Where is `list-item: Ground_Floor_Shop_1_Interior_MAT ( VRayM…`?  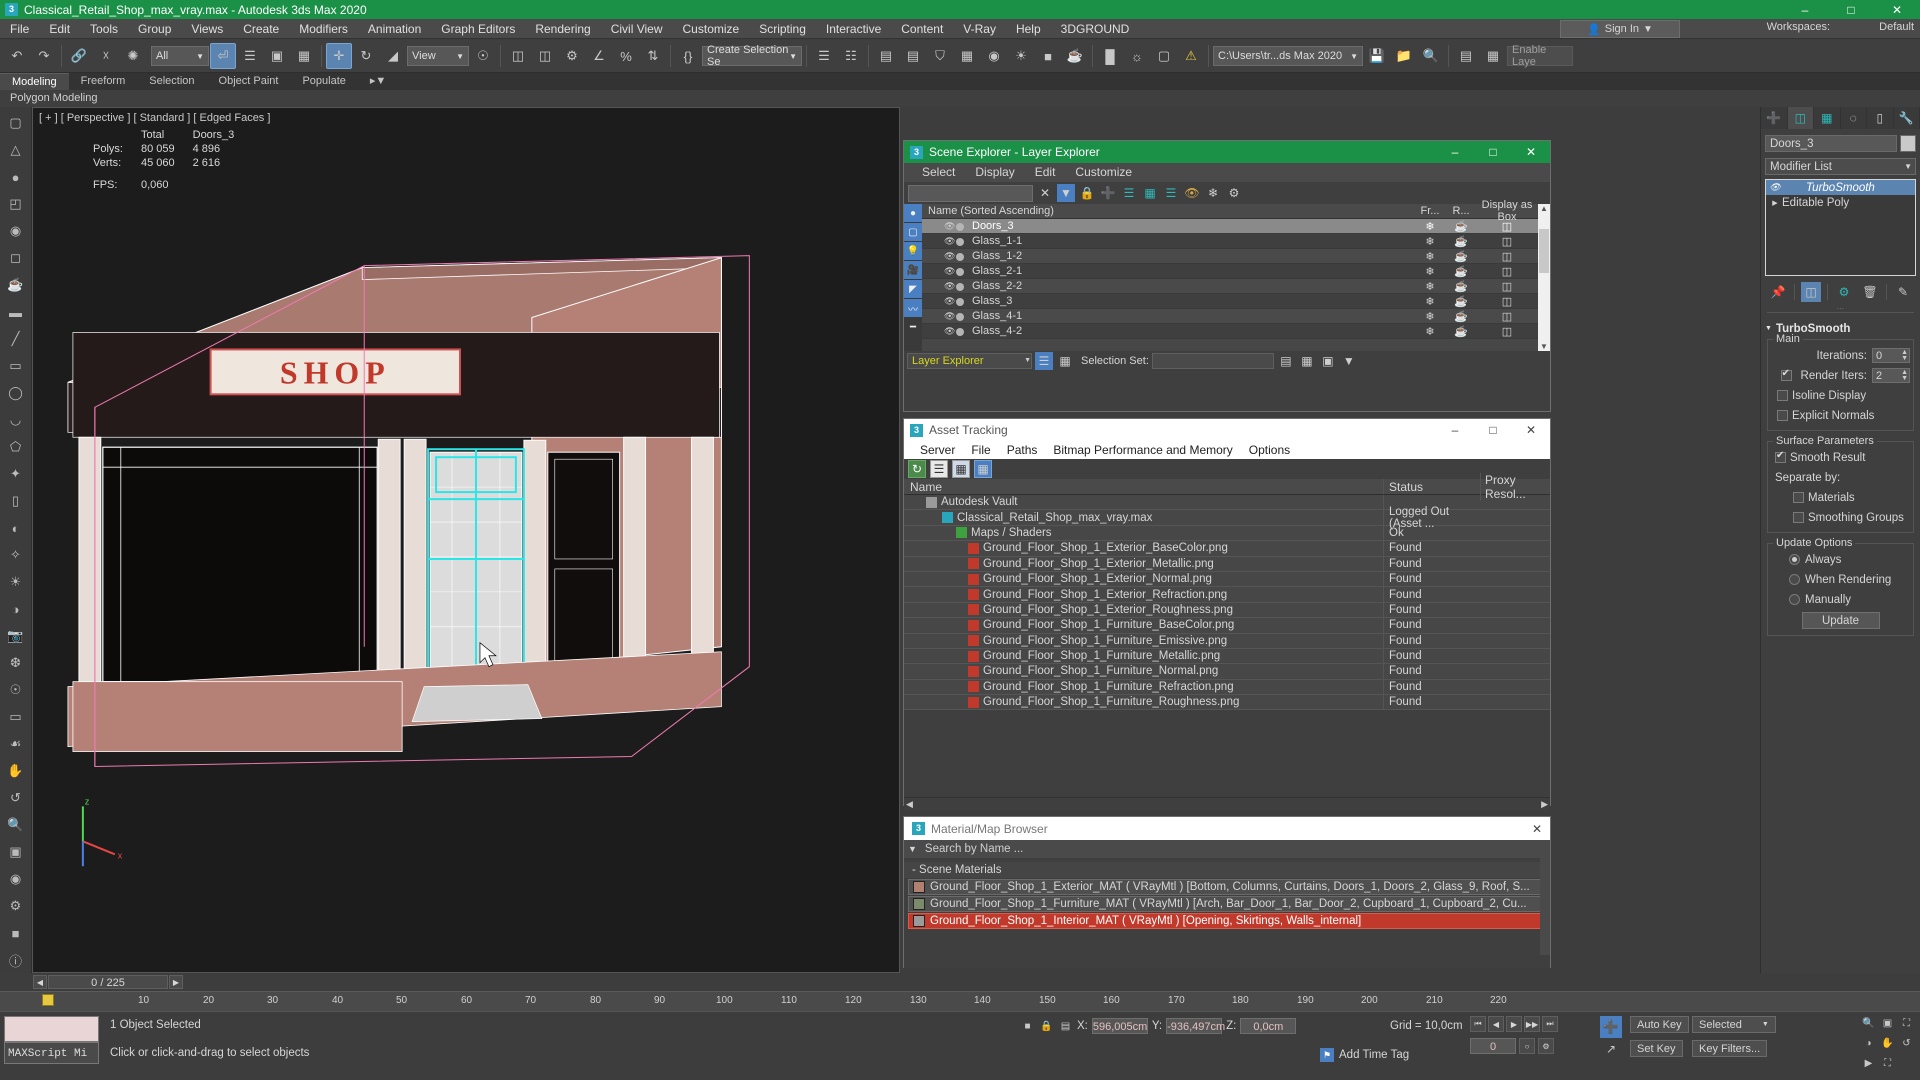 list-item: Ground_Floor_Shop_1_Interior_MAT ( VRayM… is located at coordinates (1227, 921).